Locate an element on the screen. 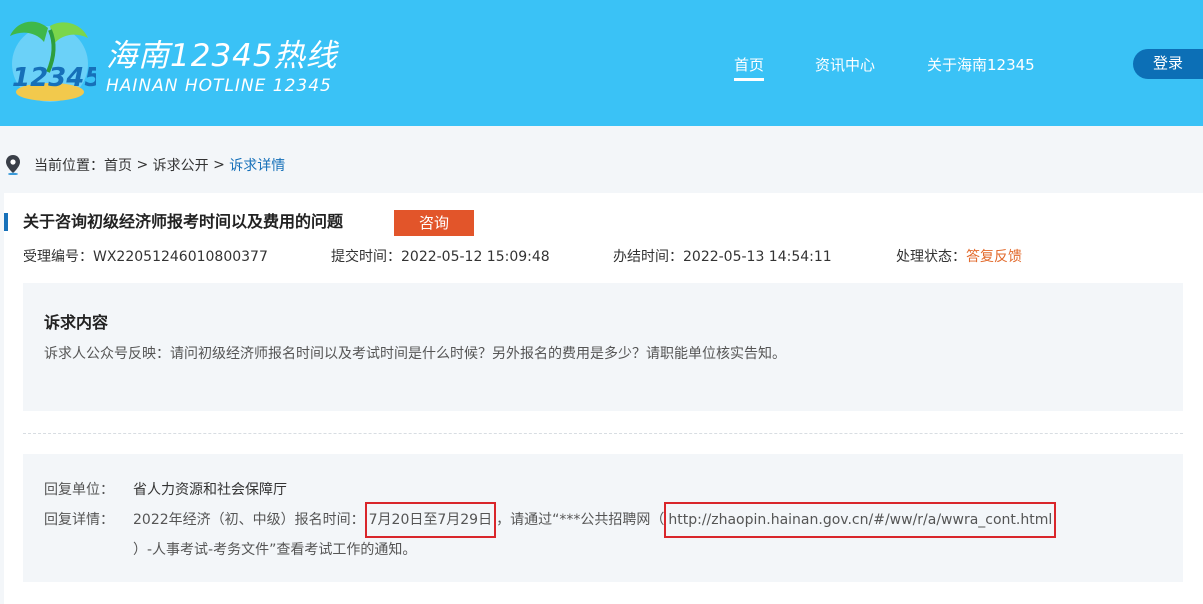 Image resolution: width=1203 pixels, height=604 pixels. highlight-date: 7月20日至7月29日 is located at coordinates (430, 520).